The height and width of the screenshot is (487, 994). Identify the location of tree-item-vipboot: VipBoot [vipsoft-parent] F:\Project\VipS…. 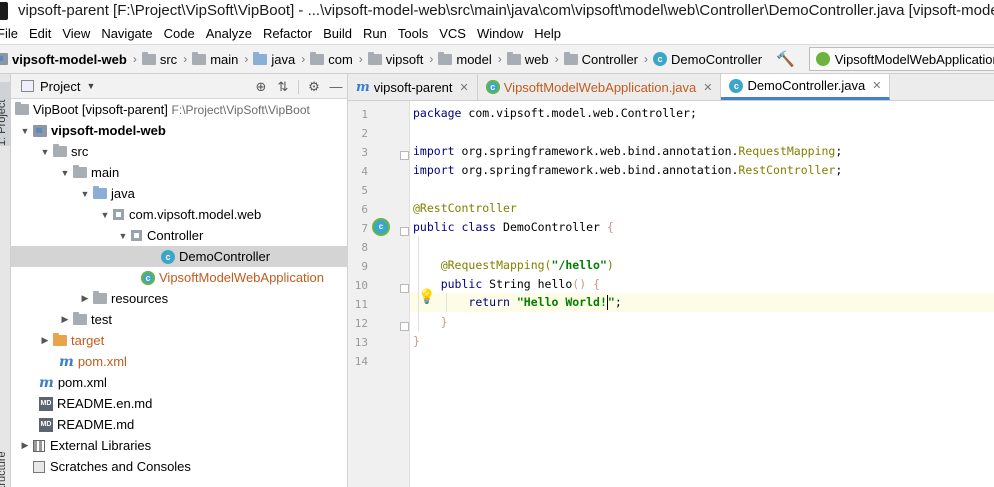
(179, 109).